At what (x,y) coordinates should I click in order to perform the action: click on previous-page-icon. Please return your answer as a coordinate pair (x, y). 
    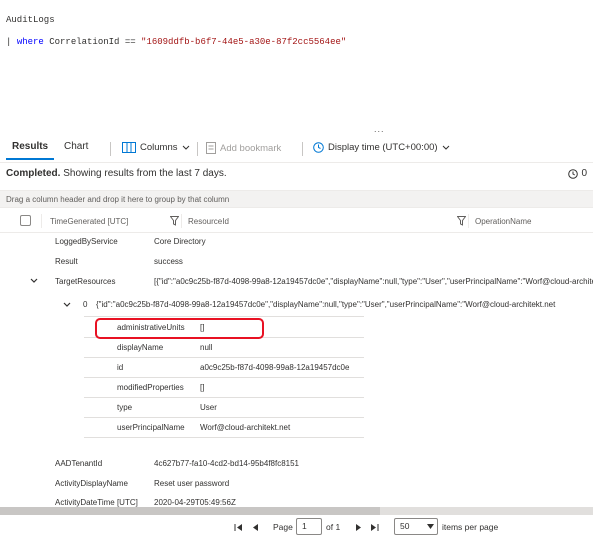
    Looking at the image, I should click on (255, 527).